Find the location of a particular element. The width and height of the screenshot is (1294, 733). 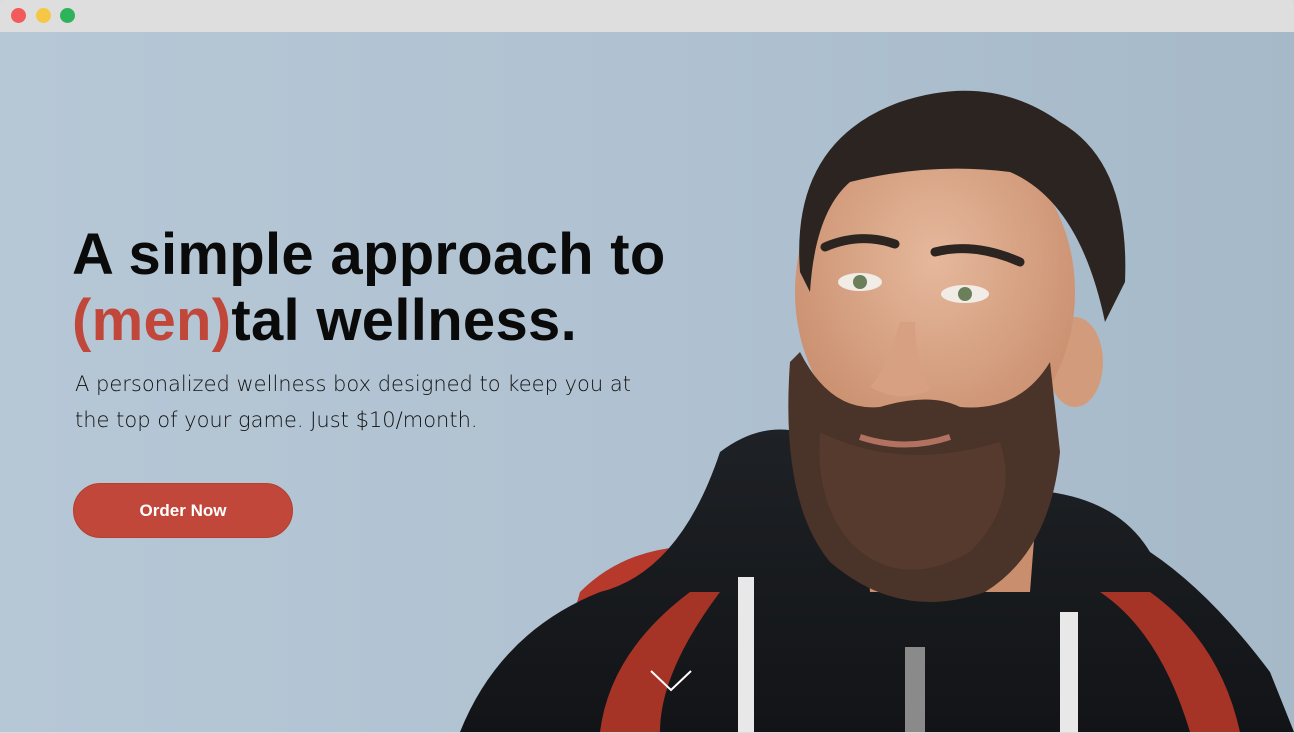

headline-line-1: A simple approach to is located at coordinates (369, 254).